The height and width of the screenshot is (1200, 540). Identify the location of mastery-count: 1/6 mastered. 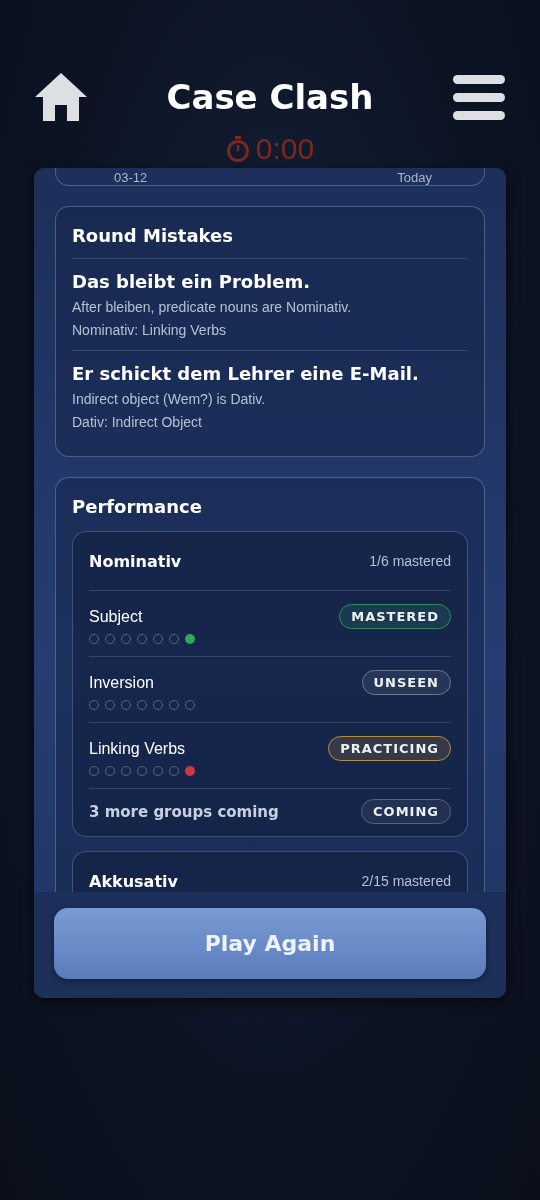
(410, 561).